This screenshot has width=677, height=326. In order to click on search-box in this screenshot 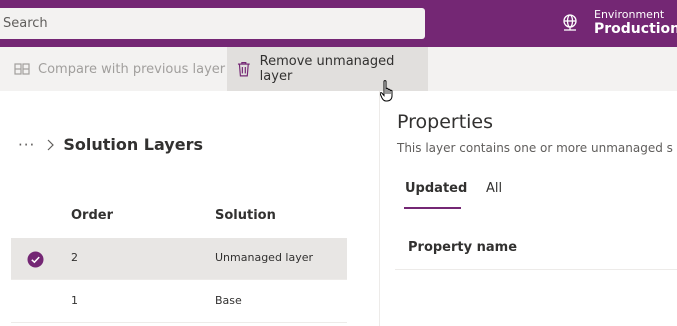, I will do `click(212, 23)`.